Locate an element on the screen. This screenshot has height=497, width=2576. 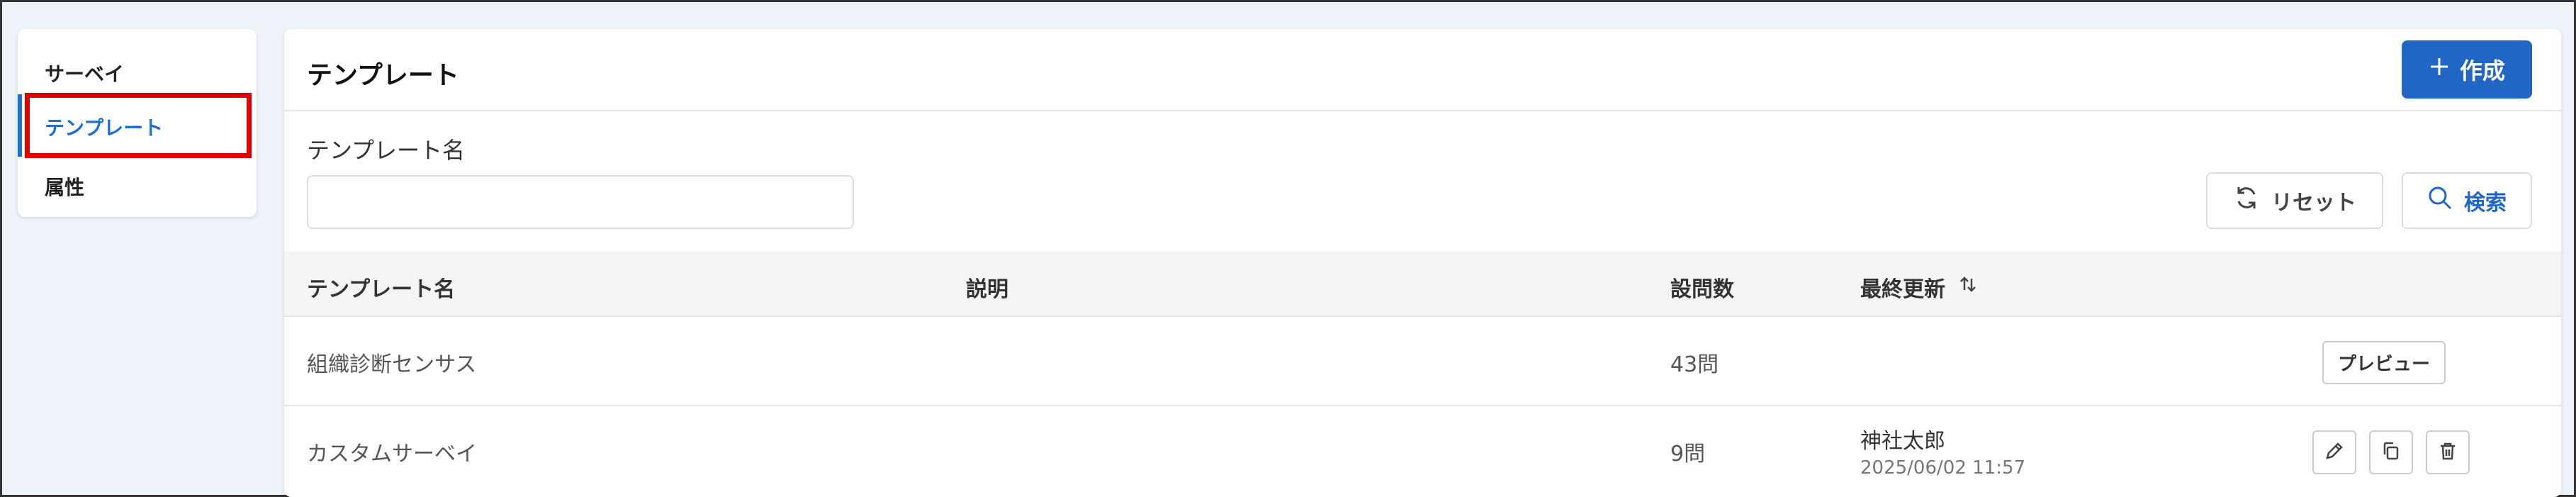
template-name-label: テンプレート名 is located at coordinates (386, 150).